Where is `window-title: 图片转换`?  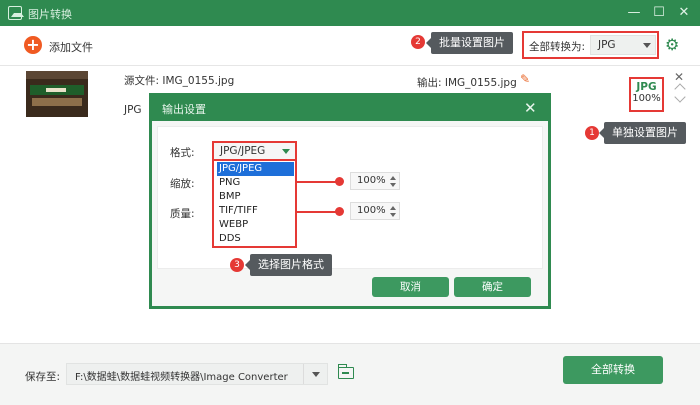 window-title: 图片转换 is located at coordinates (50, 14).